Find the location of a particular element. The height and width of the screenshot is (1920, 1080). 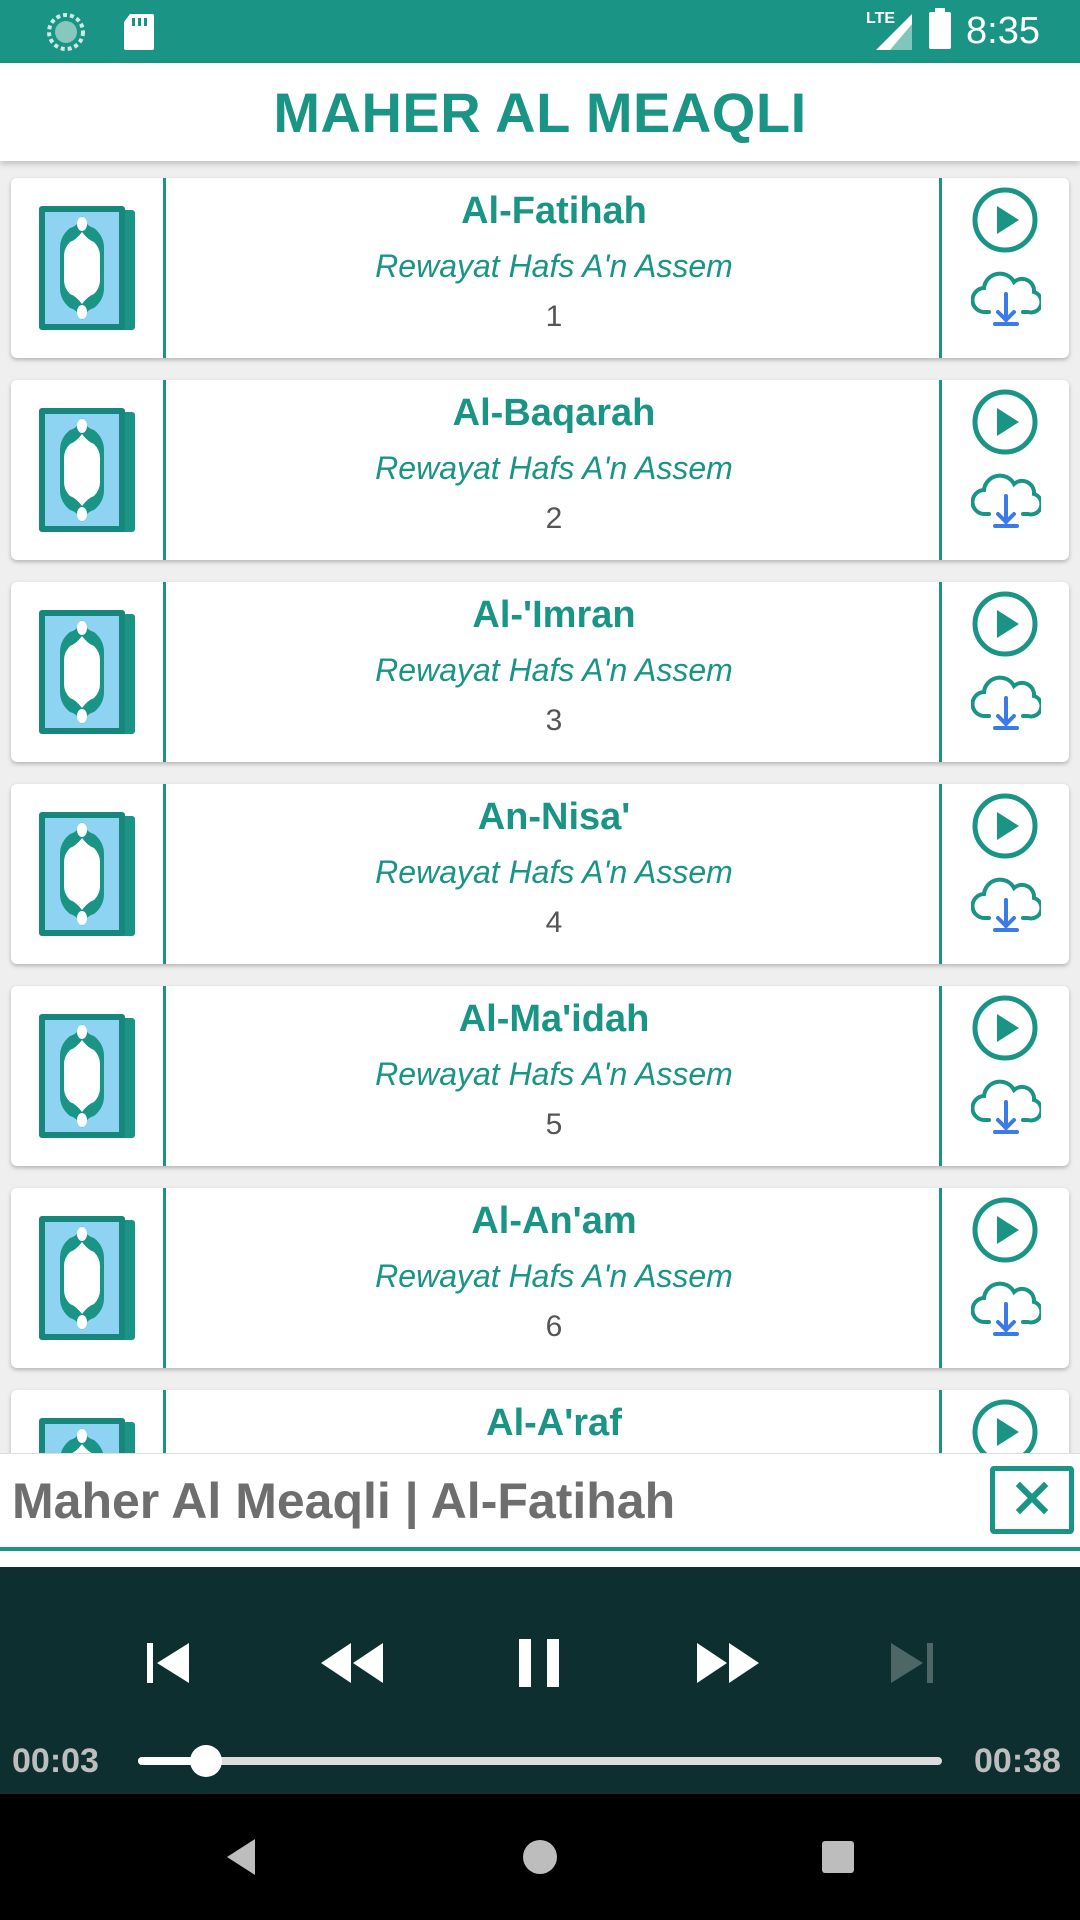

surah-name: Al-'Imran is located at coordinates (554, 615).